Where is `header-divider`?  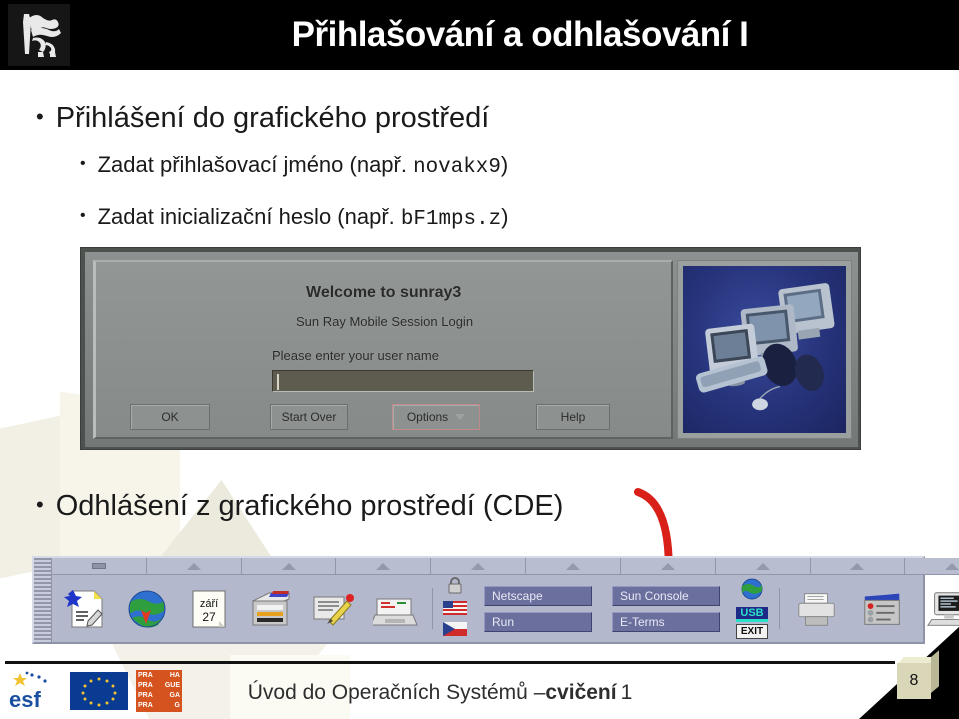 header-divider is located at coordinates (479, 71).